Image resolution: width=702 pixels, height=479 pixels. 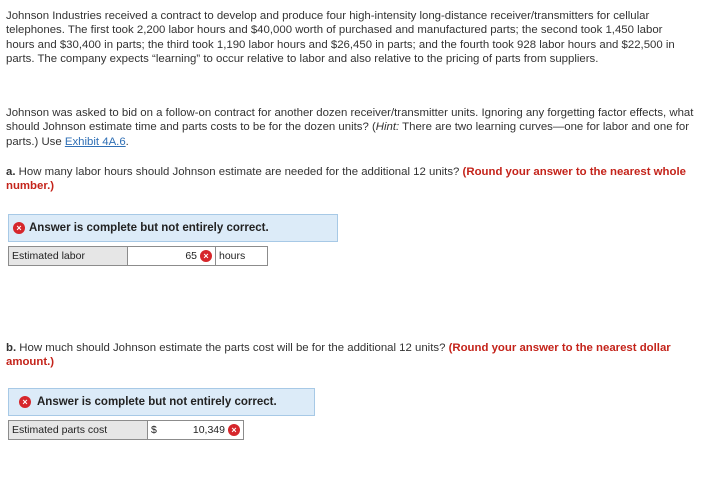 What do you see at coordinates (242, 256) in the screenshot?
I see `labor-unit-label: hours` at bounding box center [242, 256].